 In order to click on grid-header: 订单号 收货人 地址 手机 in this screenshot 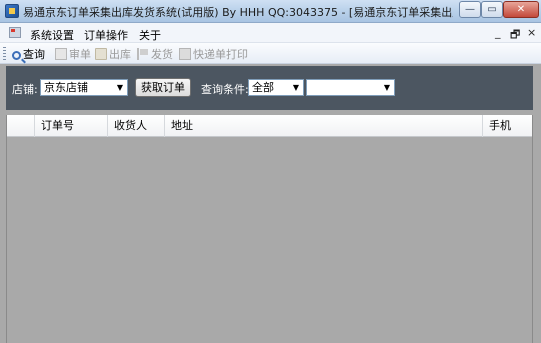, I will do `click(269, 126)`.